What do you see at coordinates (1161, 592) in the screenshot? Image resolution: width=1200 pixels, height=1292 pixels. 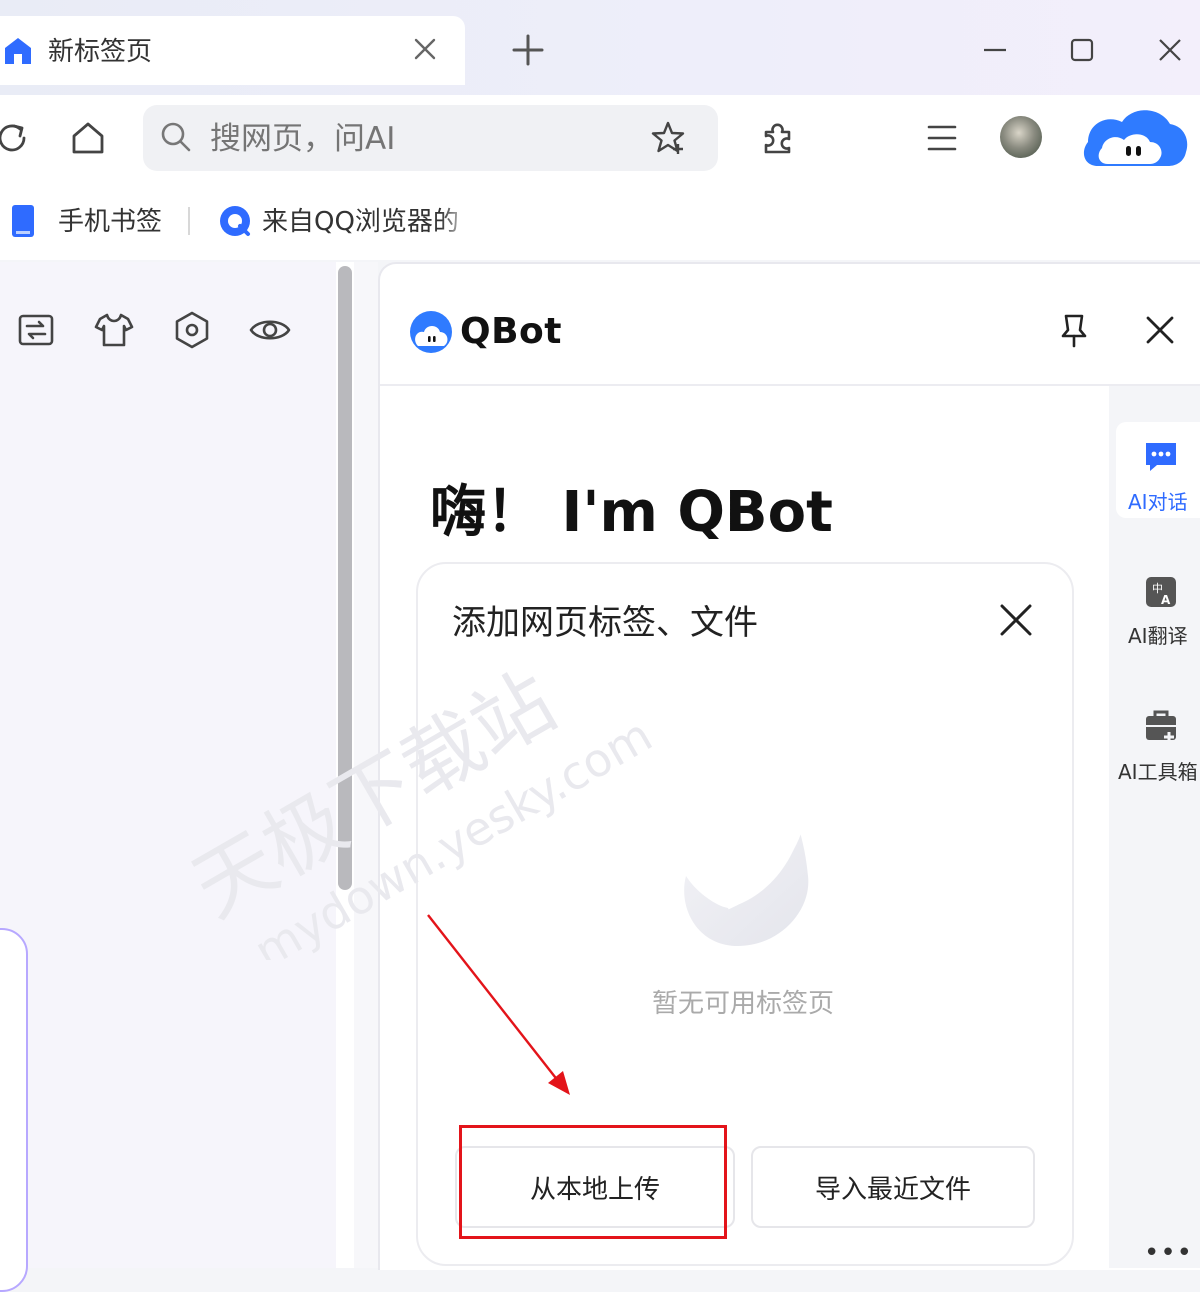 I see `translate-icon: 中 A` at bounding box center [1161, 592].